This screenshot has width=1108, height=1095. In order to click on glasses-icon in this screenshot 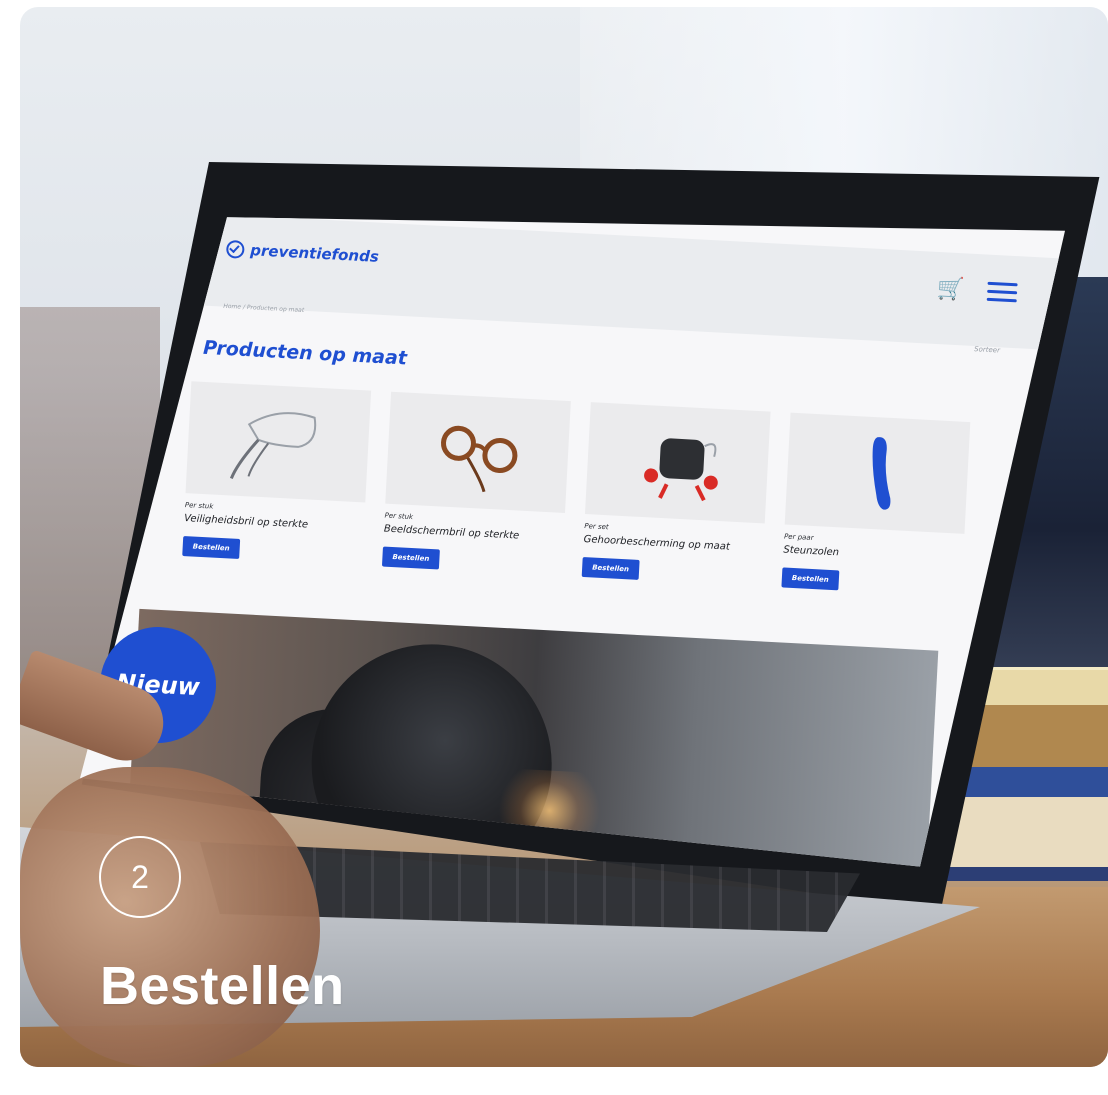, I will do `click(479, 459)`.